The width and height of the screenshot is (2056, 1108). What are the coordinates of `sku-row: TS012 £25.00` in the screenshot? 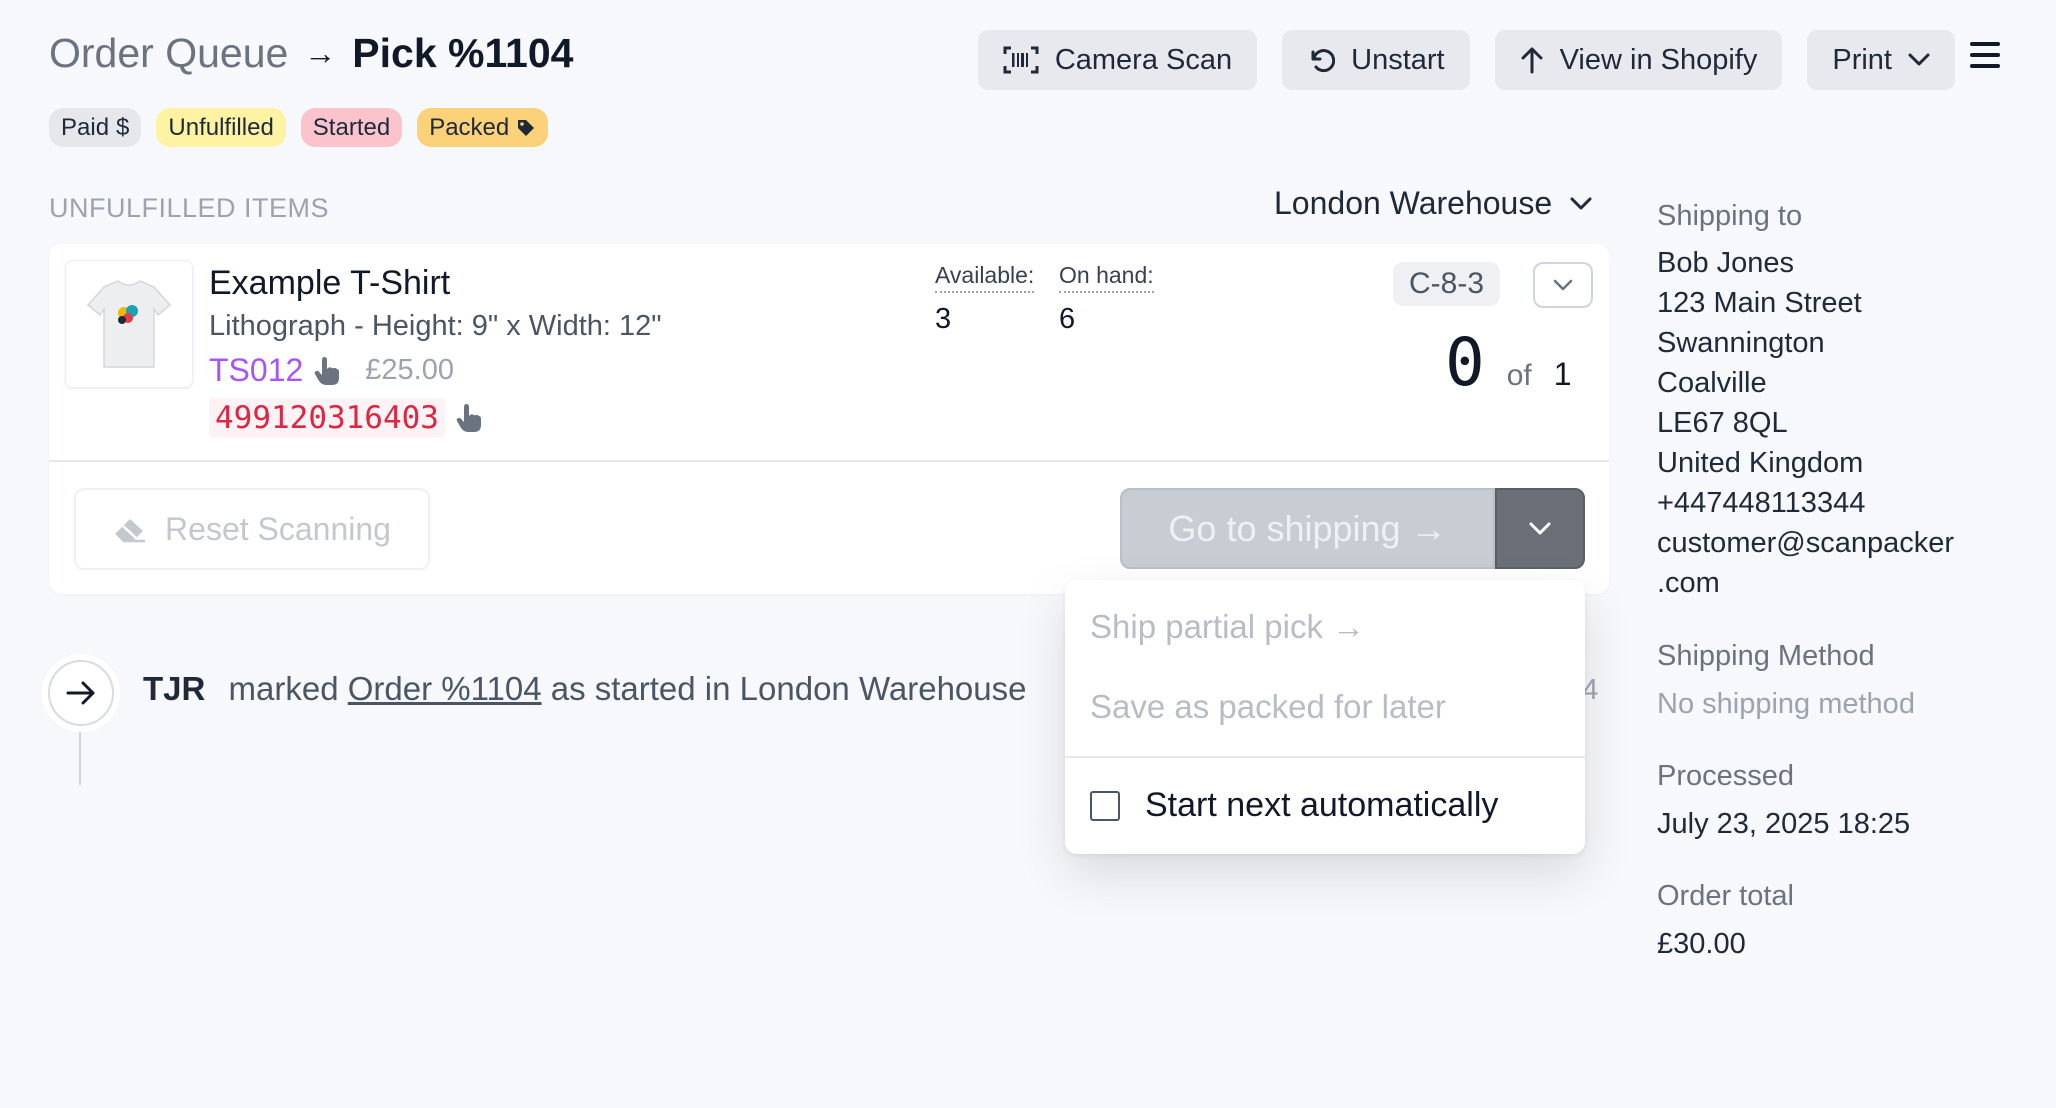 It's located at (331, 370).